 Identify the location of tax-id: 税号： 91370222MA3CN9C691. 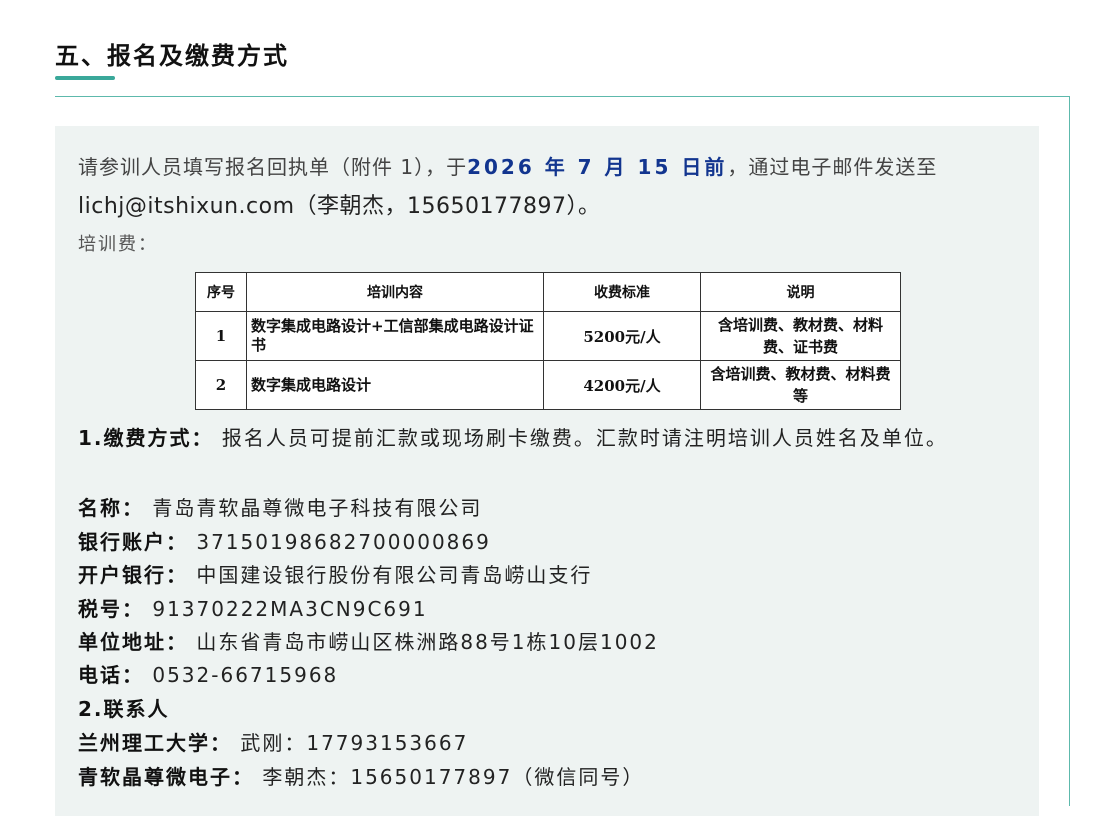
(550, 607).